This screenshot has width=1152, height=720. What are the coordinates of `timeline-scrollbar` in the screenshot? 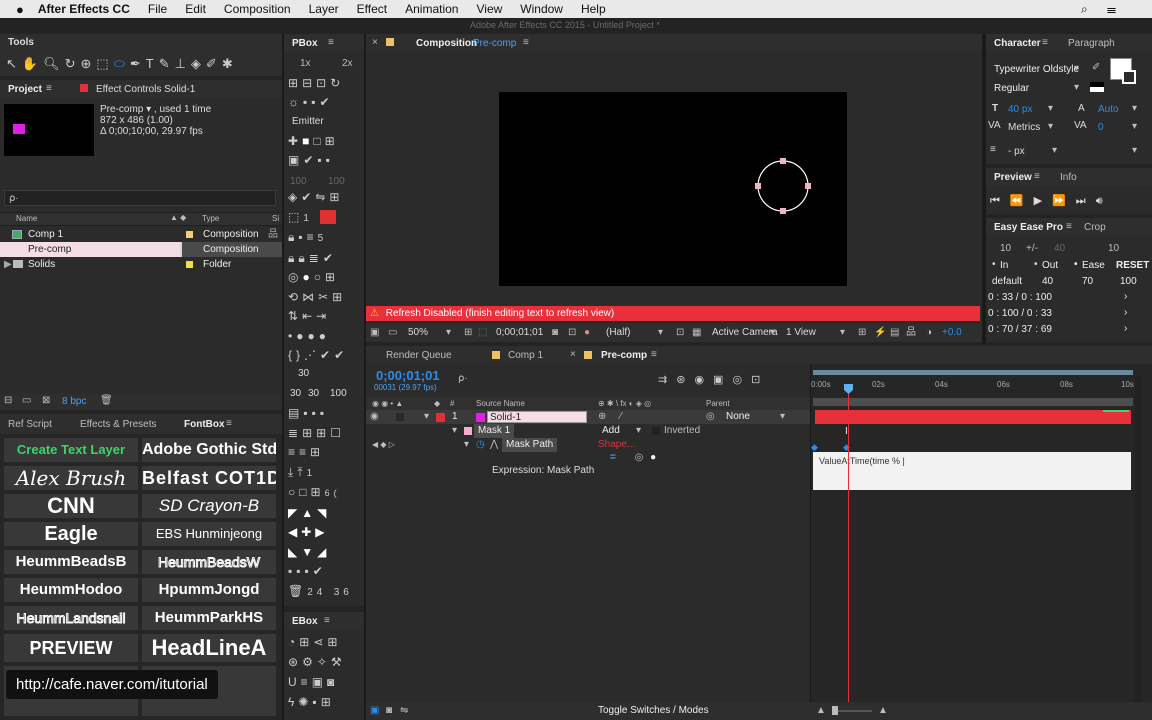 It's located at (1138, 541).